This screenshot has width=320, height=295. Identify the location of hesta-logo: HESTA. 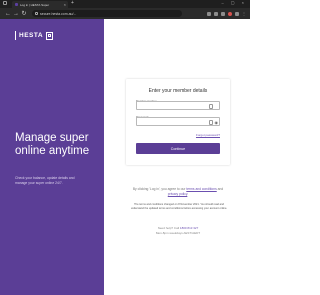
(34, 35).